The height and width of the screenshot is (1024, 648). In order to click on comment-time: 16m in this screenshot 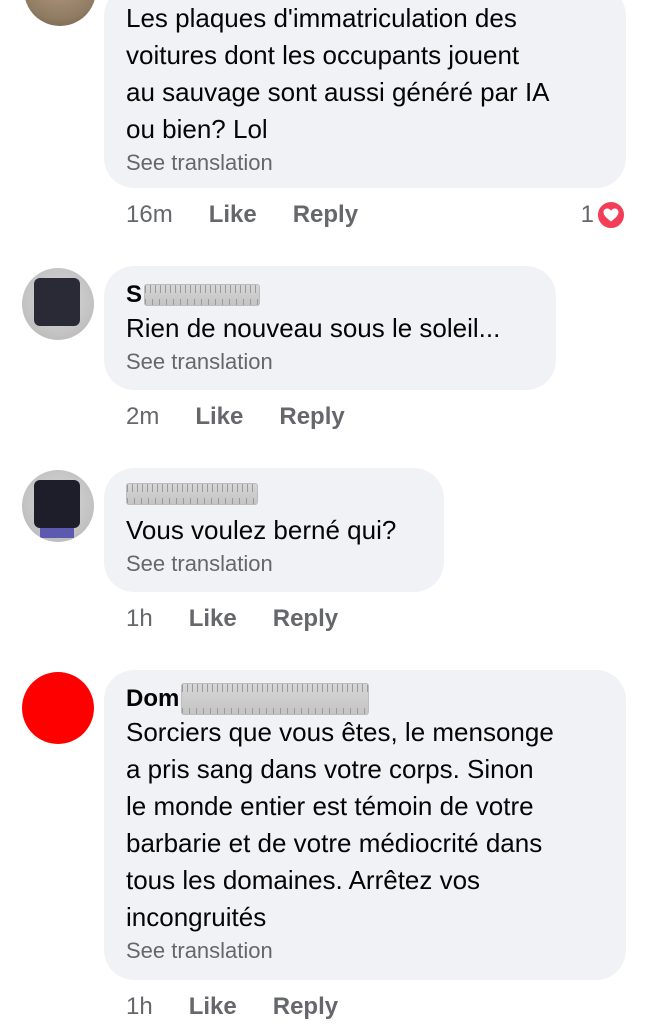, I will do `click(149, 214)`.